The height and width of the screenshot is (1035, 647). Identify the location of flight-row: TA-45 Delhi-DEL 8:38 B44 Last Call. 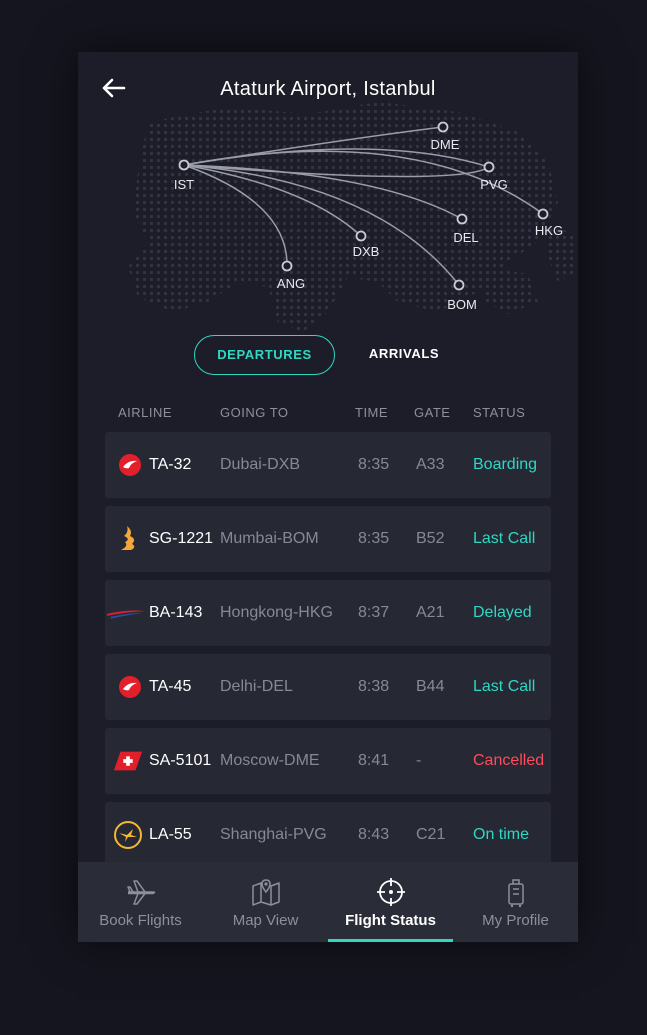
(328, 687).